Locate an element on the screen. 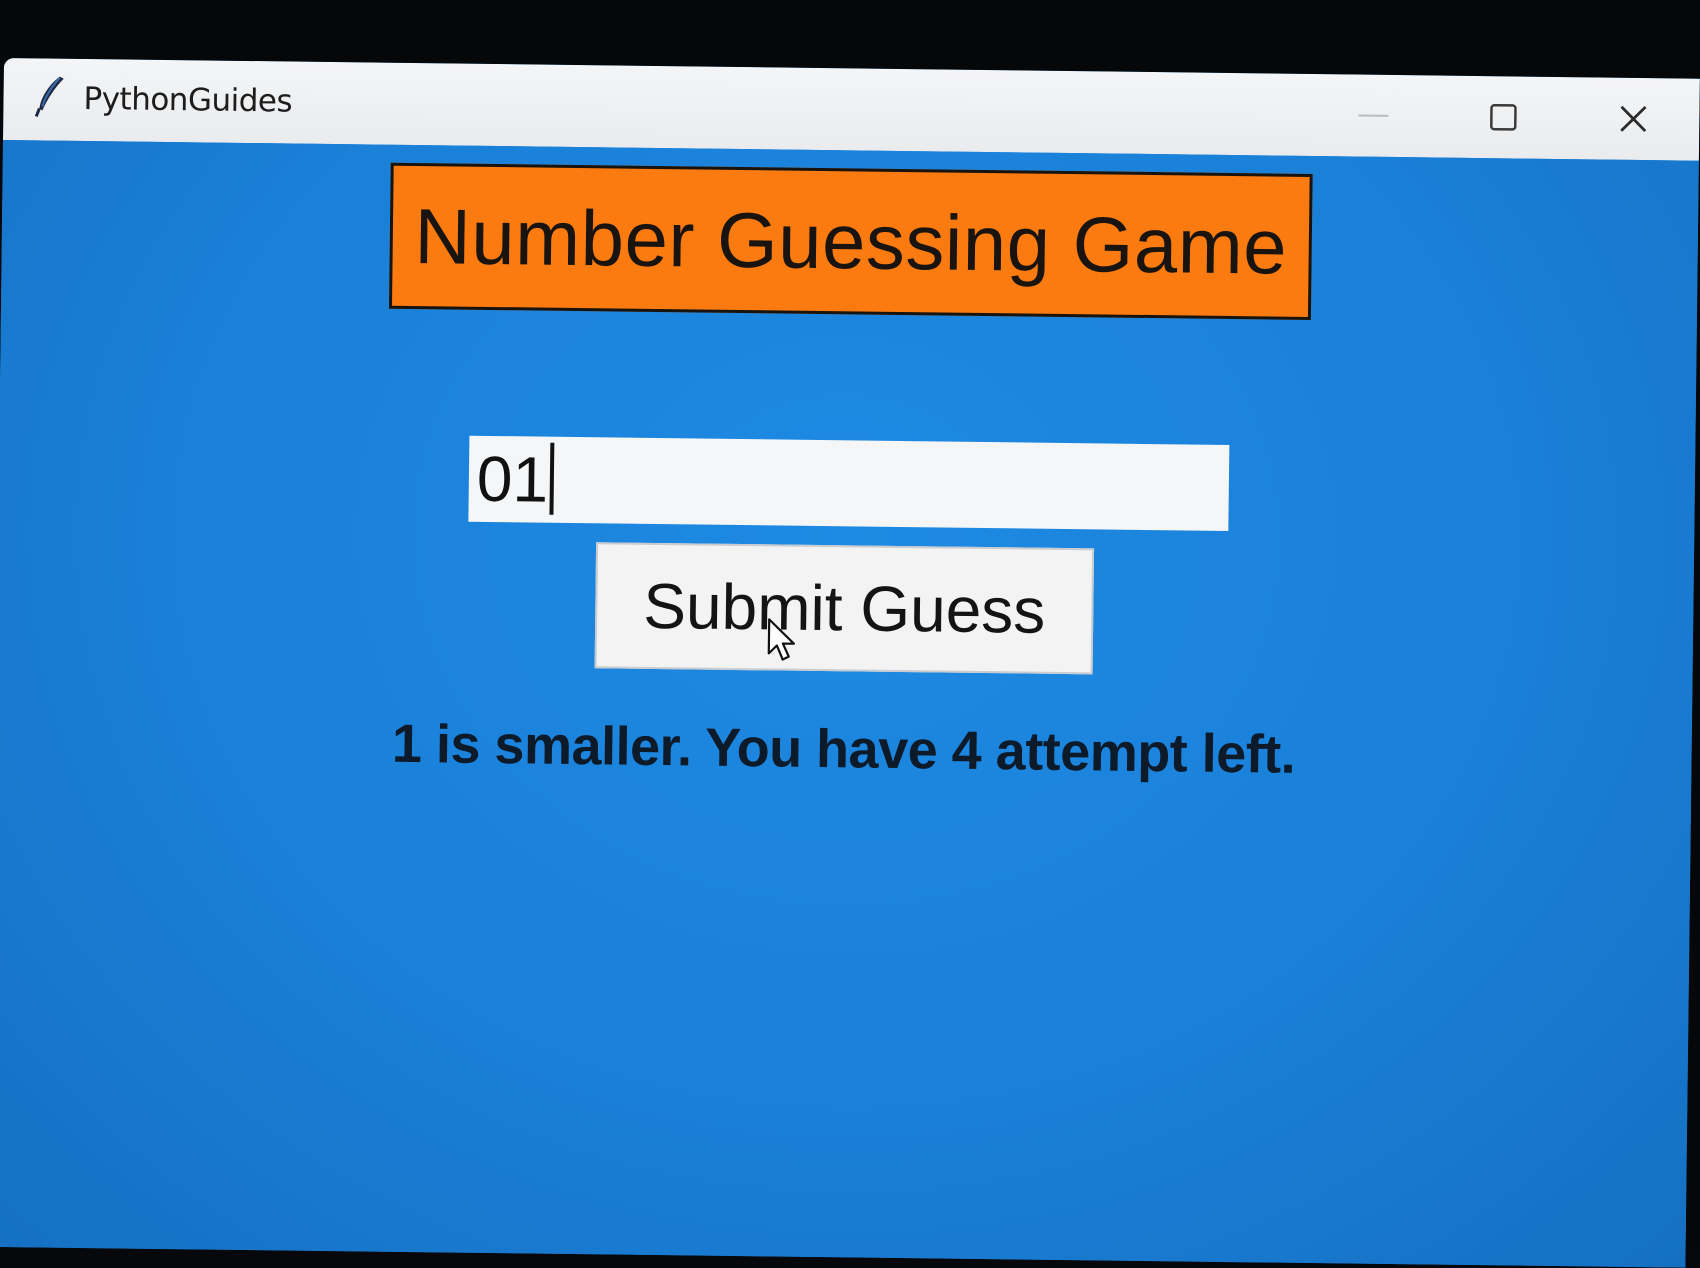 This screenshot has height=1268, width=1700. maximize-button is located at coordinates (1503, 117).